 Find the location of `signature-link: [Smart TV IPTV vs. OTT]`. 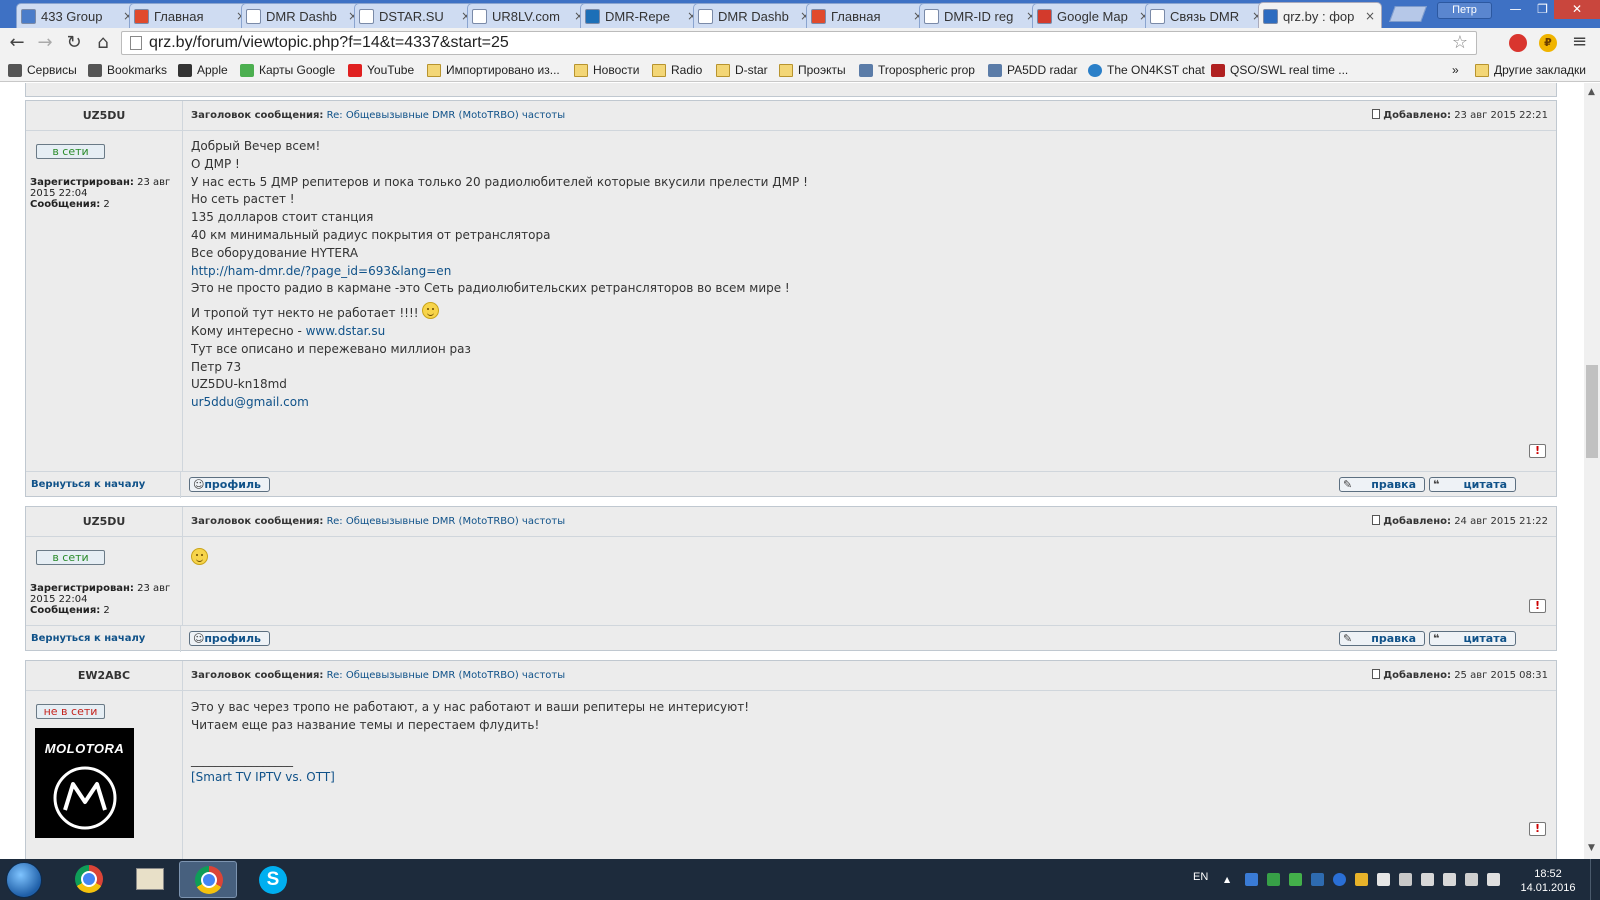

signature-link: [Smart TV IPTV vs. OTT] is located at coordinates (869, 778).